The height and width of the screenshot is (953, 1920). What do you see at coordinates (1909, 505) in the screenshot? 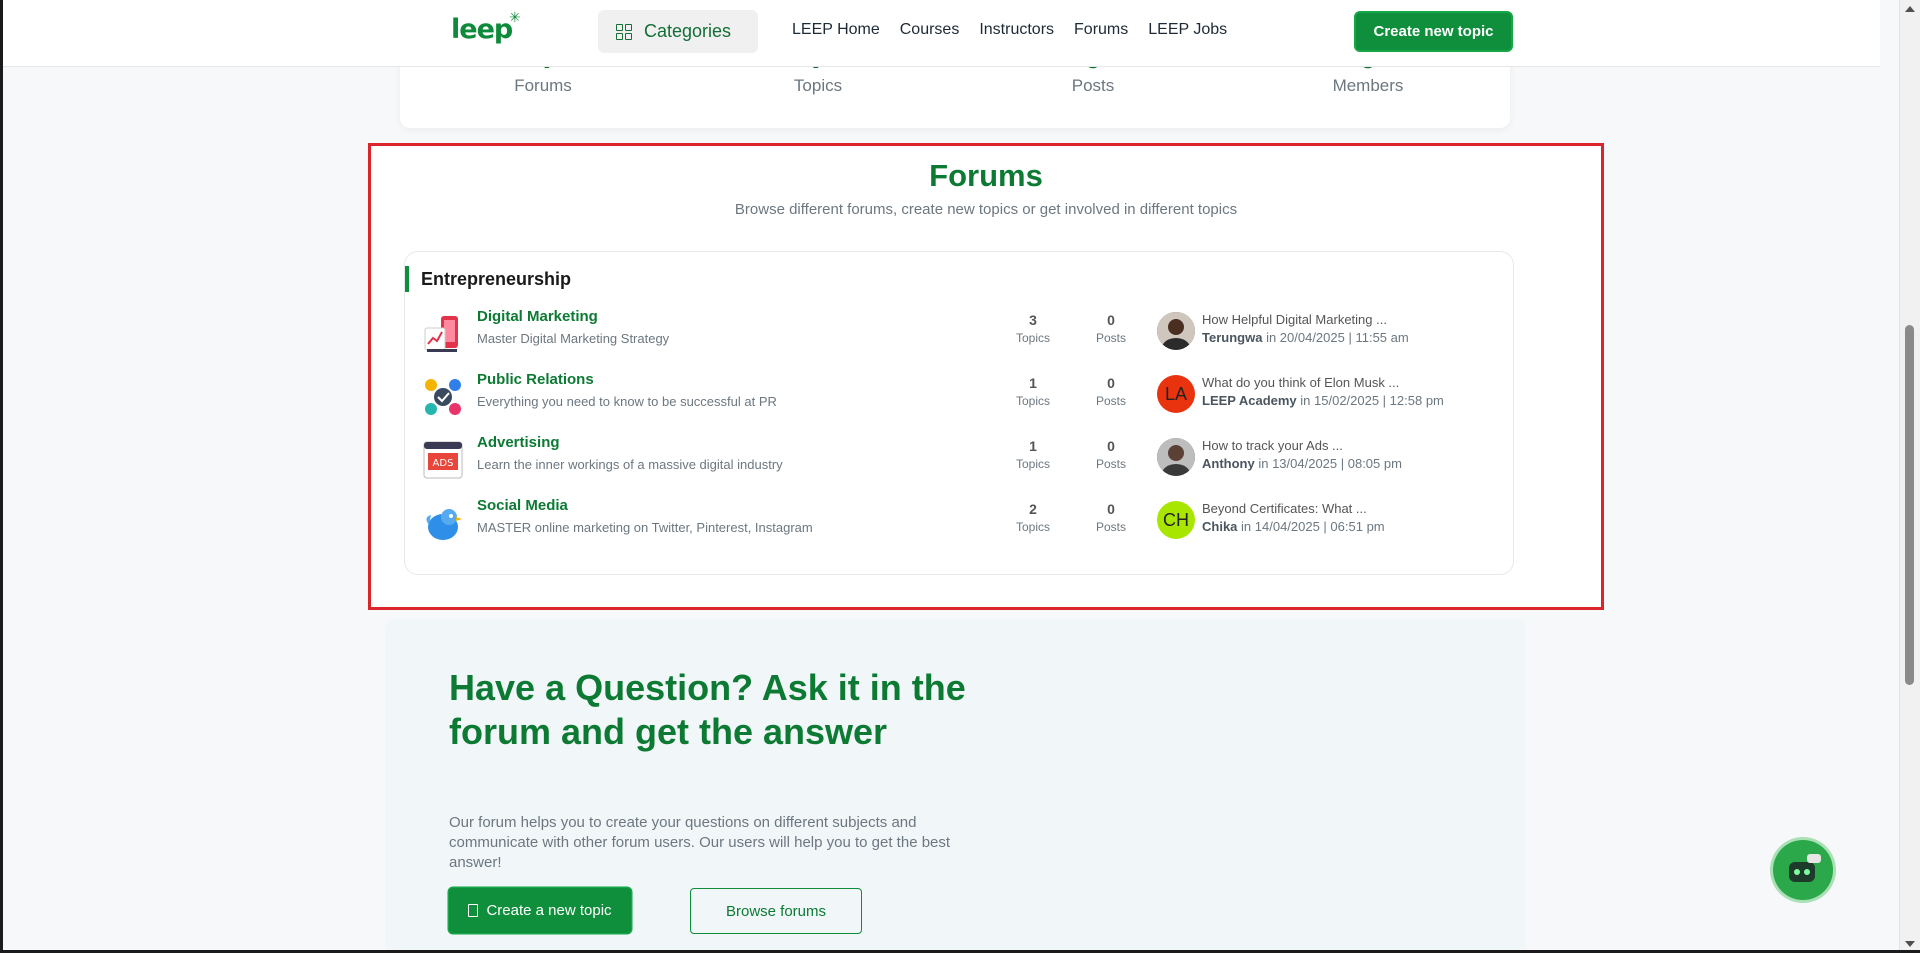
I see `scroll-thumb` at bounding box center [1909, 505].